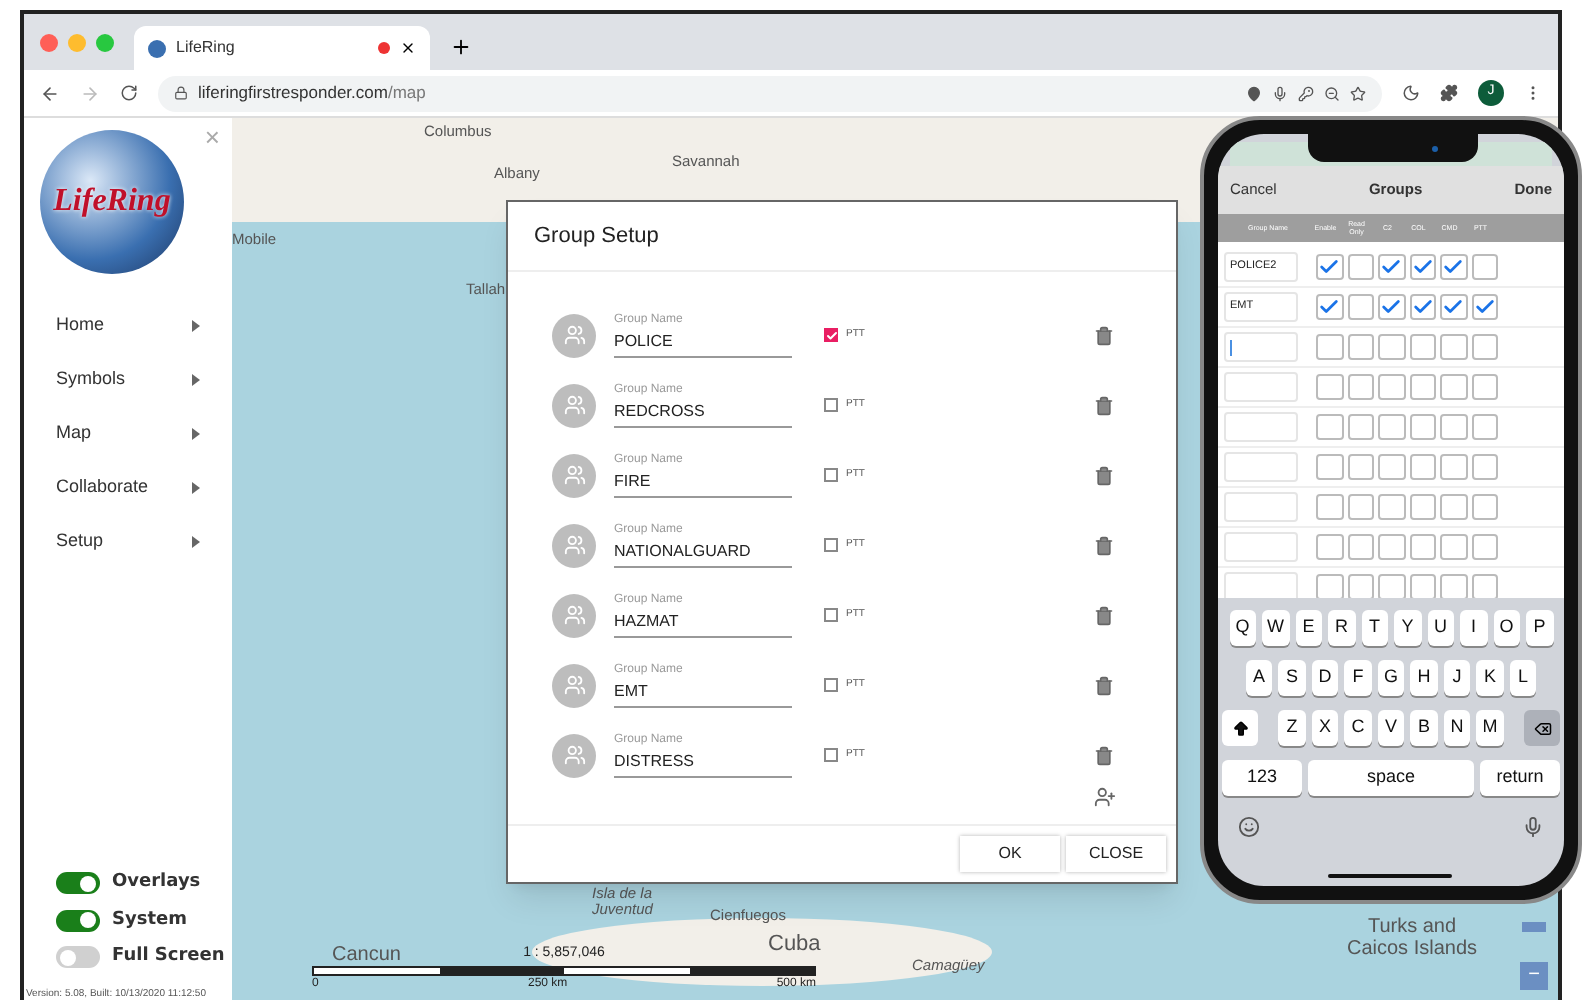  I want to click on keyboard-key: X, so click(1325, 728).